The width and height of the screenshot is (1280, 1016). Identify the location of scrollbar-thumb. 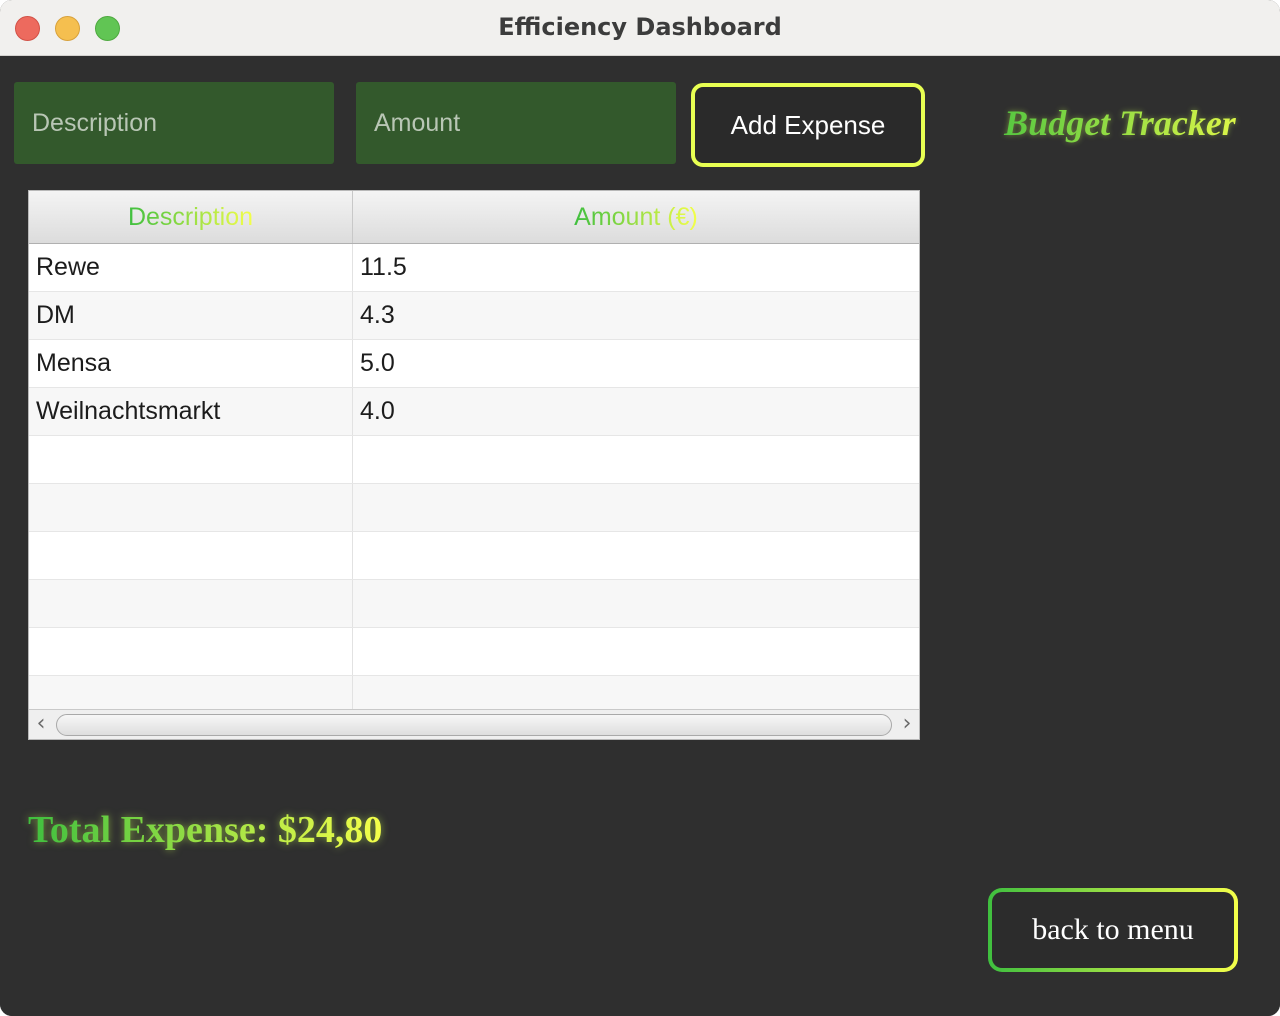
(474, 725).